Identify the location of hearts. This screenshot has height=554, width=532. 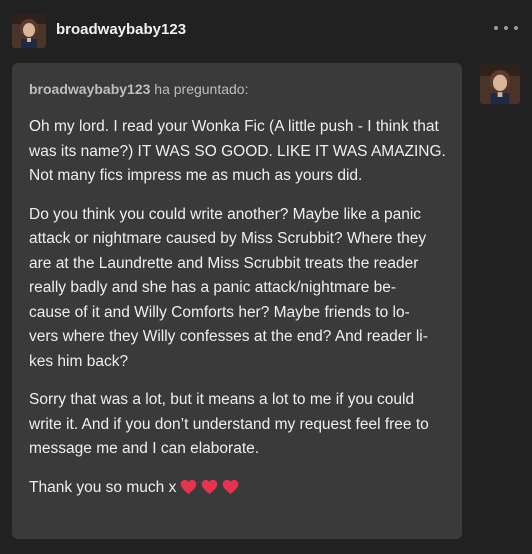
(209, 487).